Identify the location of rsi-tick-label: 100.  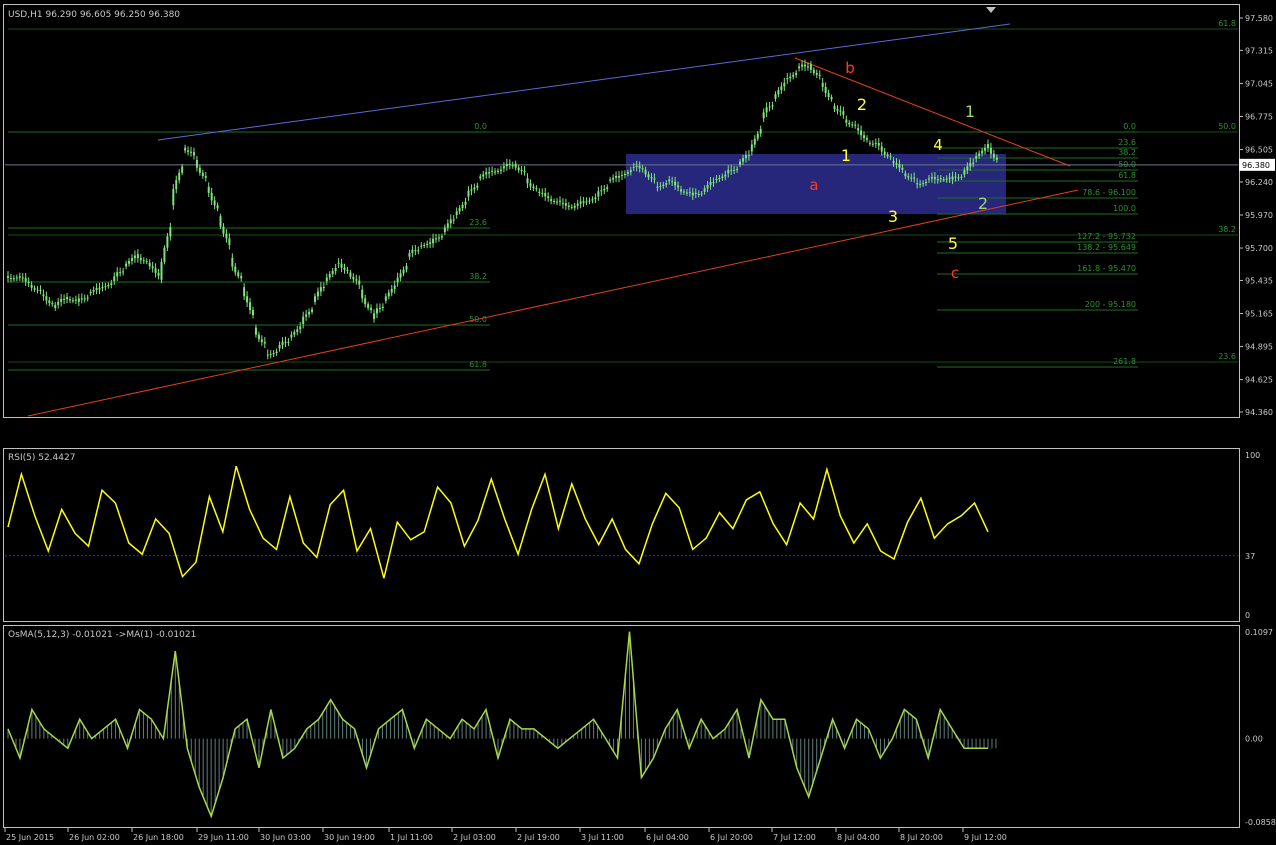
(1252, 455).